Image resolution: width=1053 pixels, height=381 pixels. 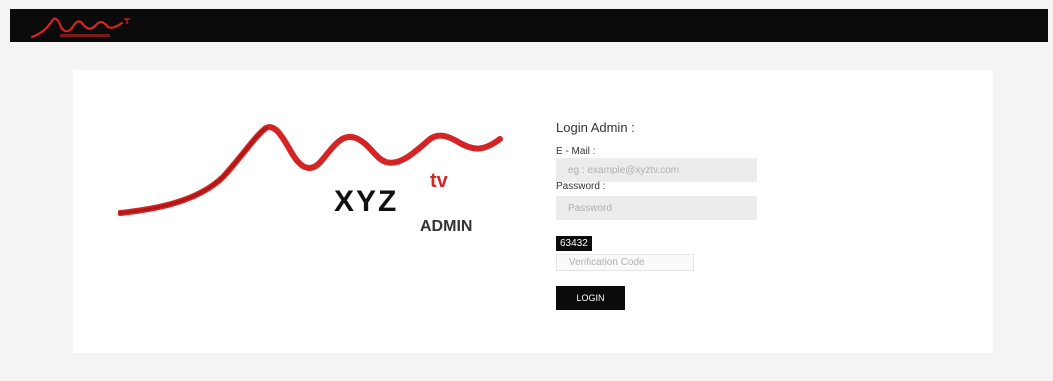 I want to click on brand-tv-mark: tv, so click(x=439, y=181).